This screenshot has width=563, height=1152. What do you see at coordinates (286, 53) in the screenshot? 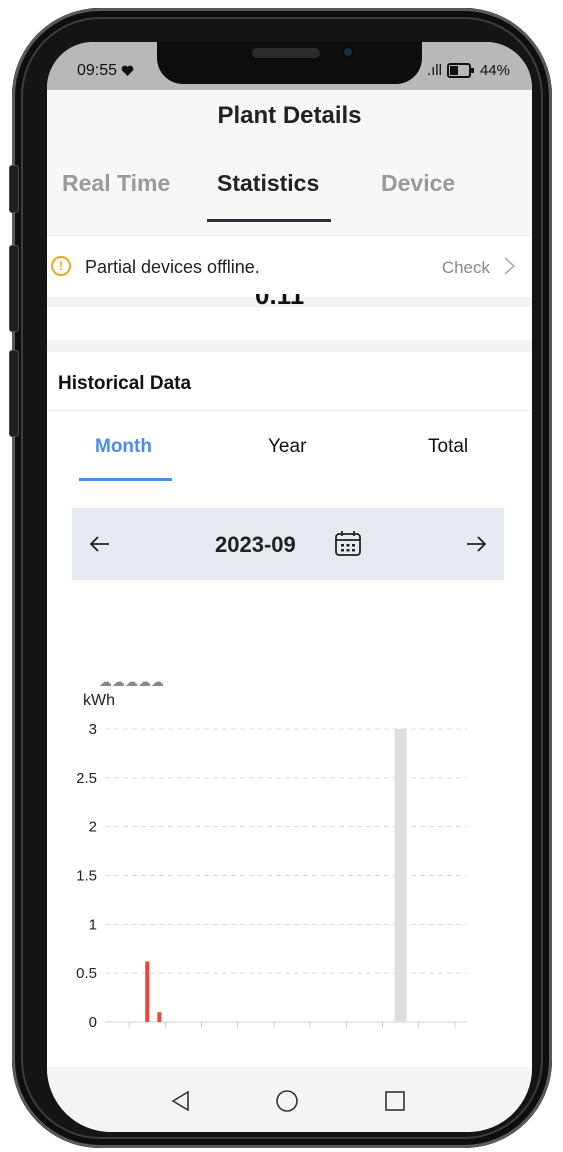
I see `speaker-grille` at bounding box center [286, 53].